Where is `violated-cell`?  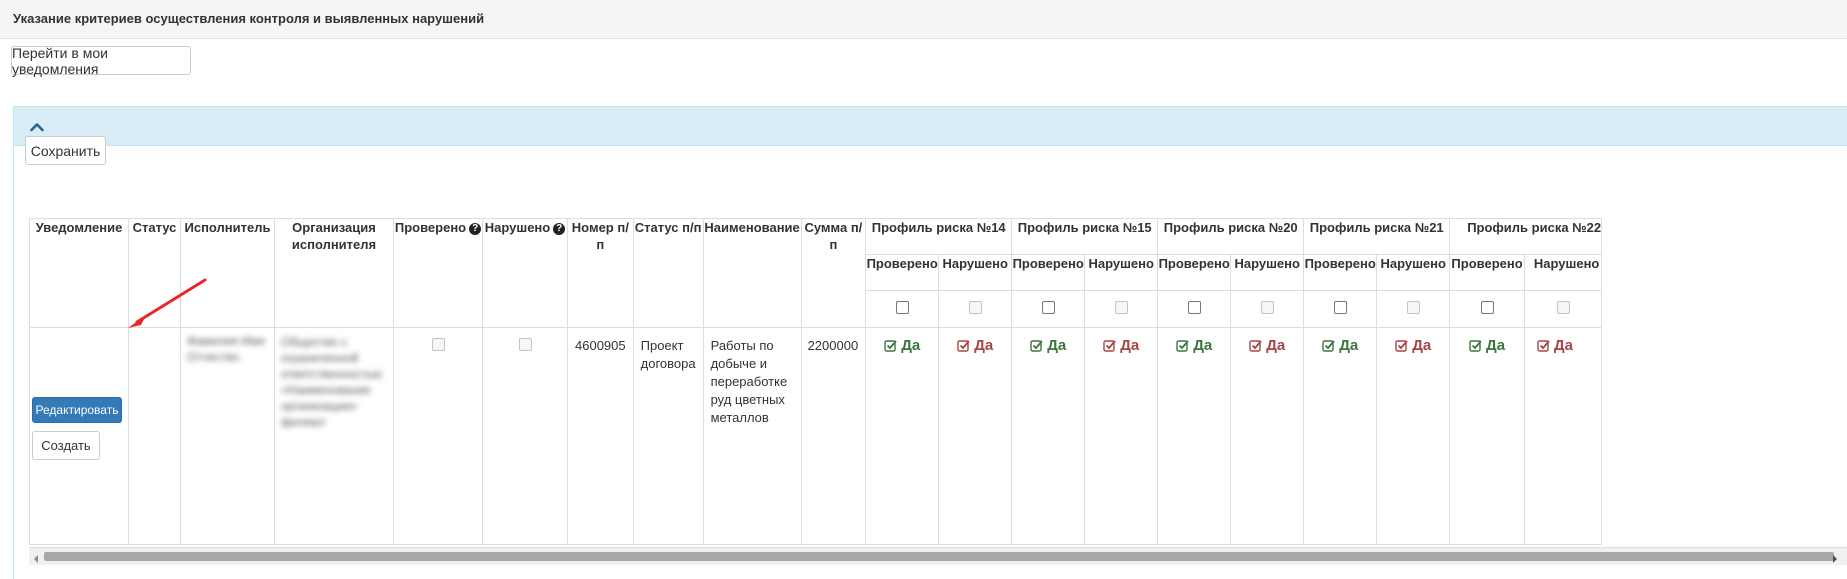
violated-cell is located at coordinates (525, 436).